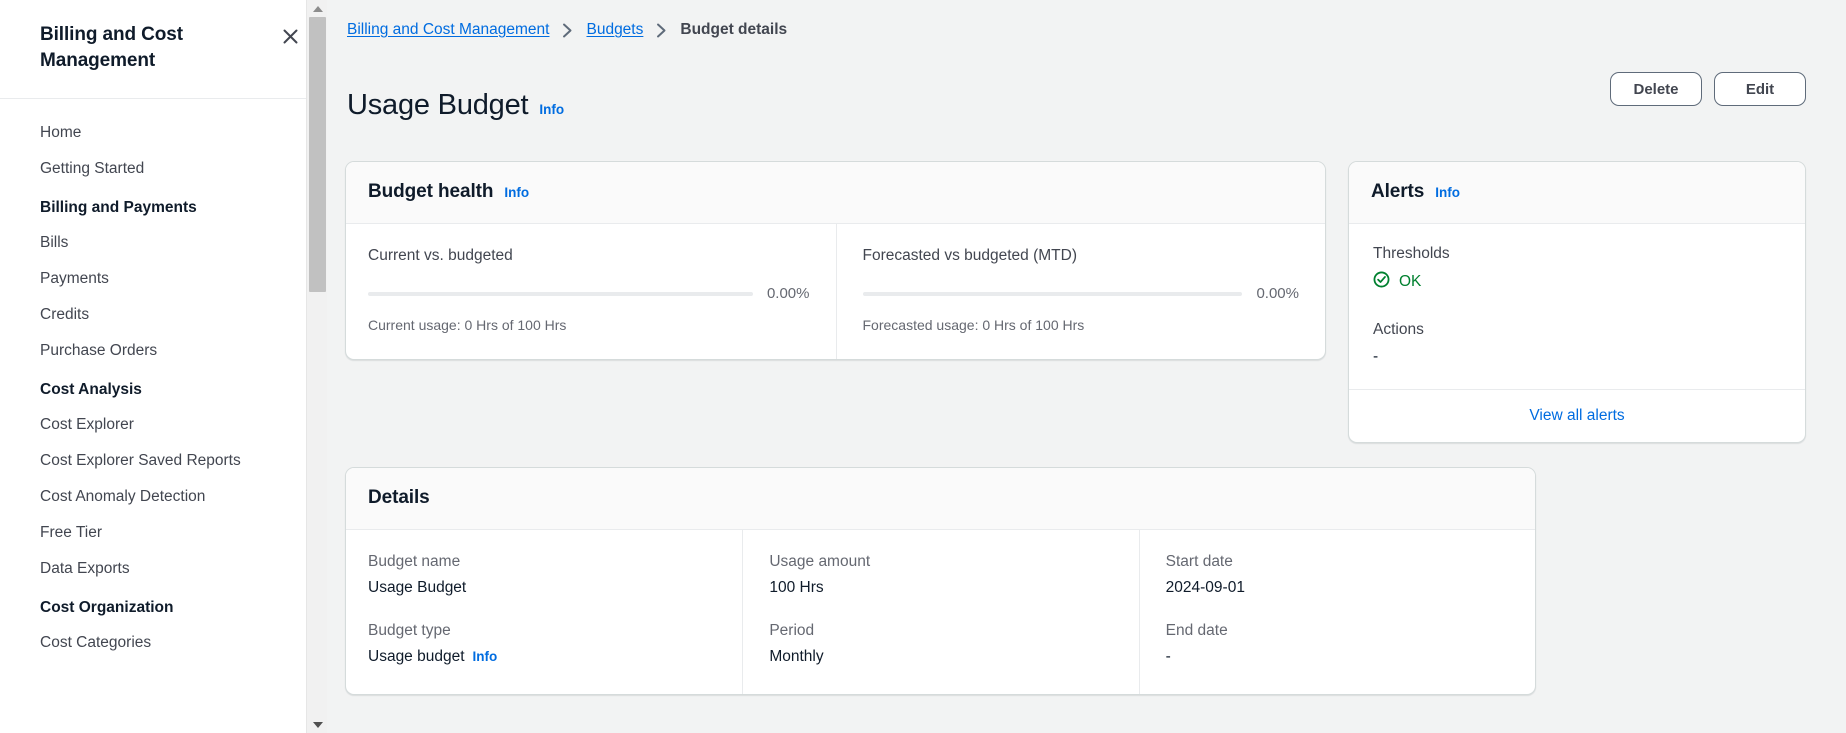  What do you see at coordinates (792, 630) in the screenshot?
I see `detail-key: Period` at bounding box center [792, 630].